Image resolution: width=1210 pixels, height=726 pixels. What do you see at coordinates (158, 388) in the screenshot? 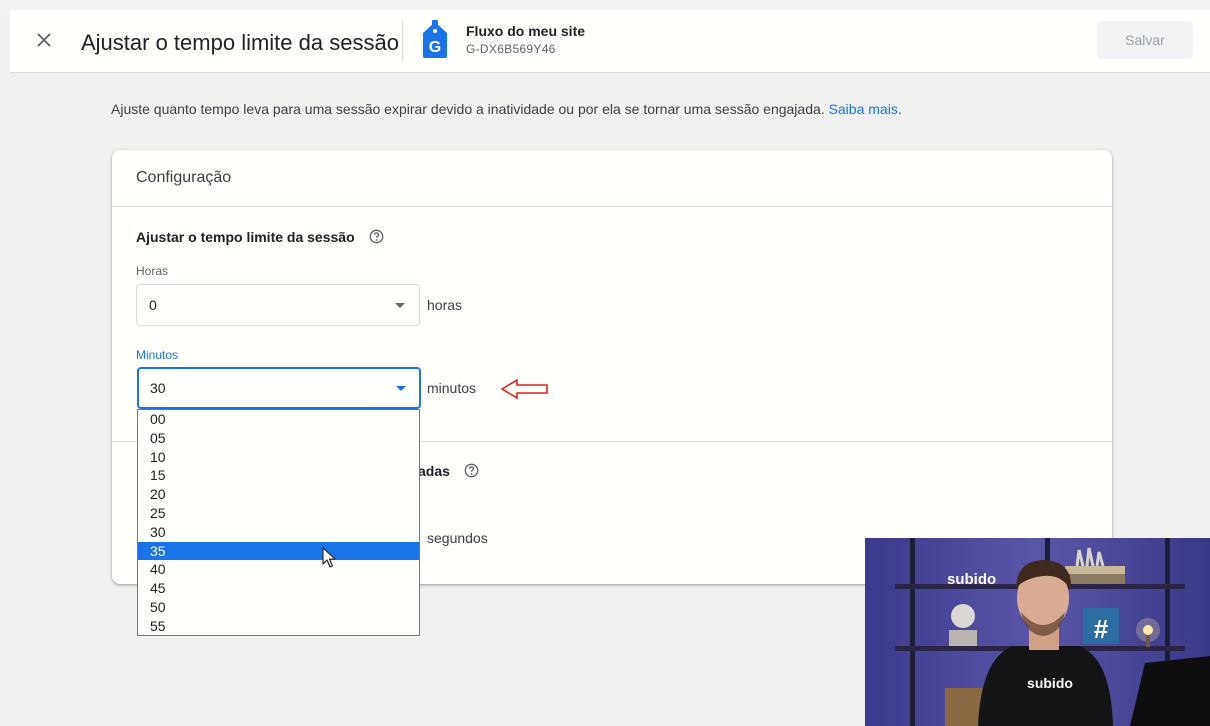
I see `minutes-select-value: 30` at bounding box center [158, 388].